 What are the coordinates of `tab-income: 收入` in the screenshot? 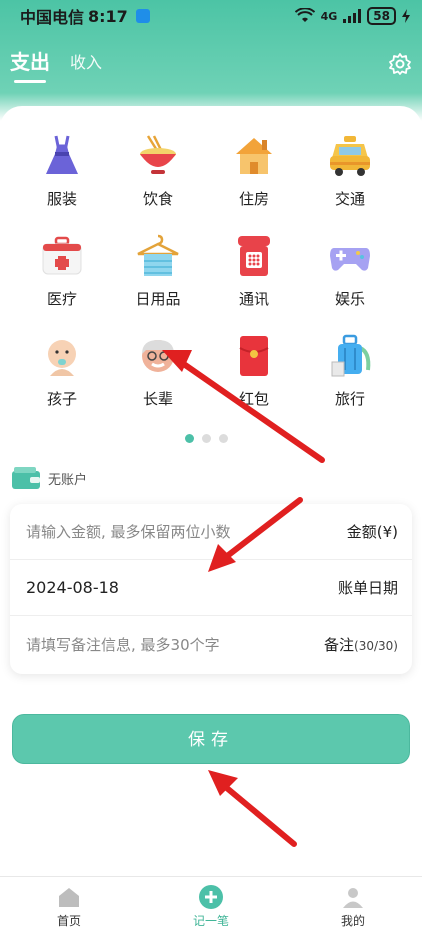 It's located at (86, 61).